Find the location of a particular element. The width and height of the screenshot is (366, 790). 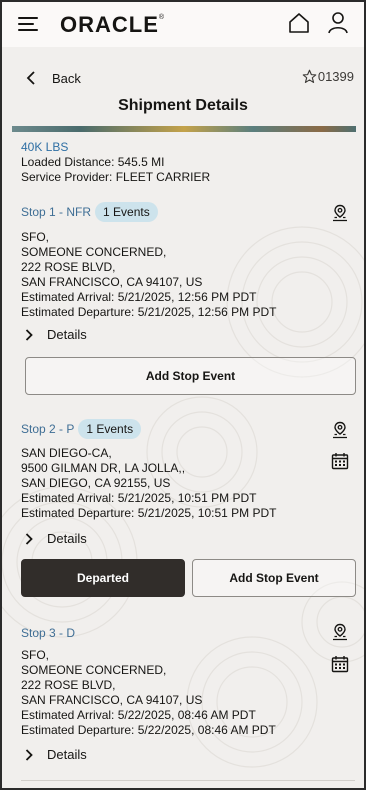

back-label: Back is located at coordinates (66, 78).